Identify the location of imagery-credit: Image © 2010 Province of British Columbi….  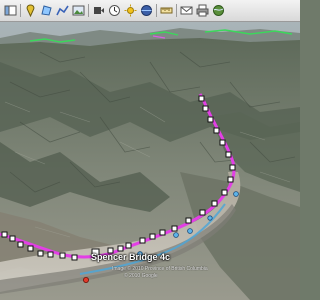
(160, 269).